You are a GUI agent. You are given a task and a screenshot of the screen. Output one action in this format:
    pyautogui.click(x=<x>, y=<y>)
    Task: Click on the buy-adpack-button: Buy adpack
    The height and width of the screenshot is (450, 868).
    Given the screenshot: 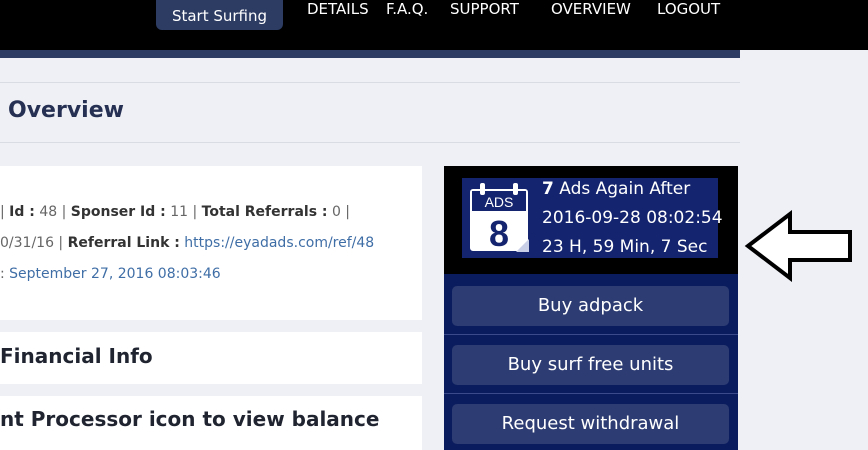 What is the action you would take?
    pyautogui.click(x=590, y=306)
    